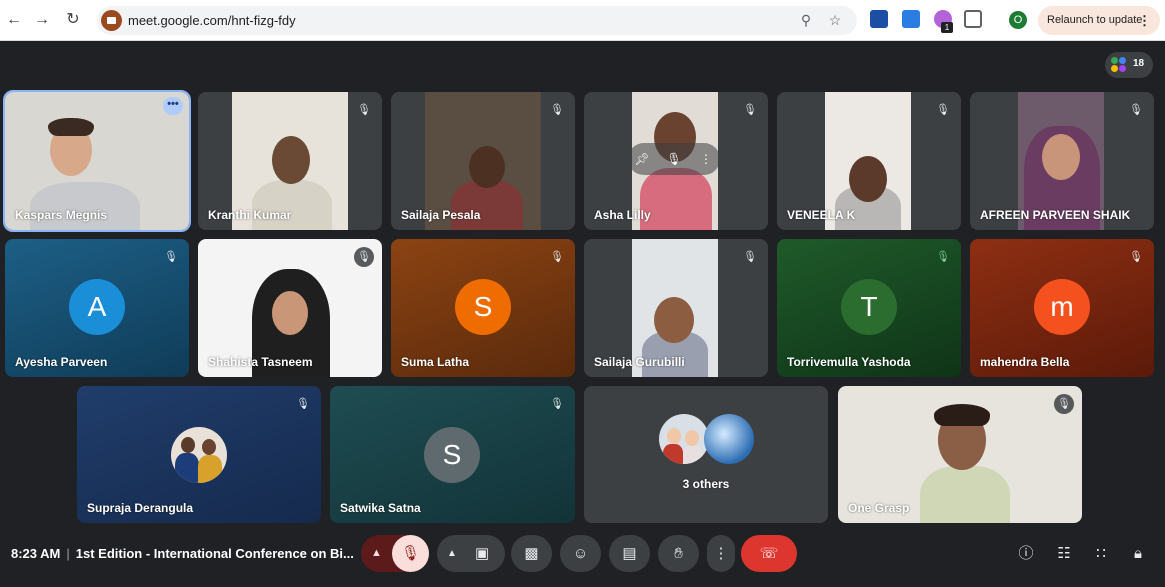  I want to click on emoji-icon: ☺, so click(580, 553).